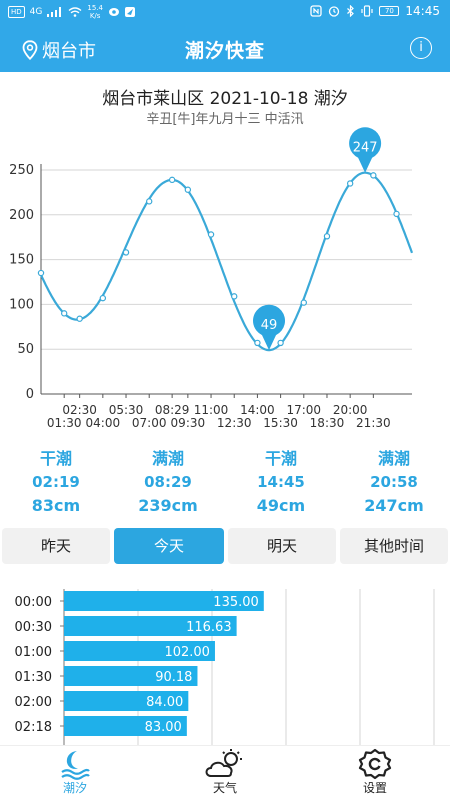 This screenshot has height=800, width=450. What do you see at coordinates (316, 11) in the screenshot?
I see `nfc-icon` at bounding box center [316, 11].